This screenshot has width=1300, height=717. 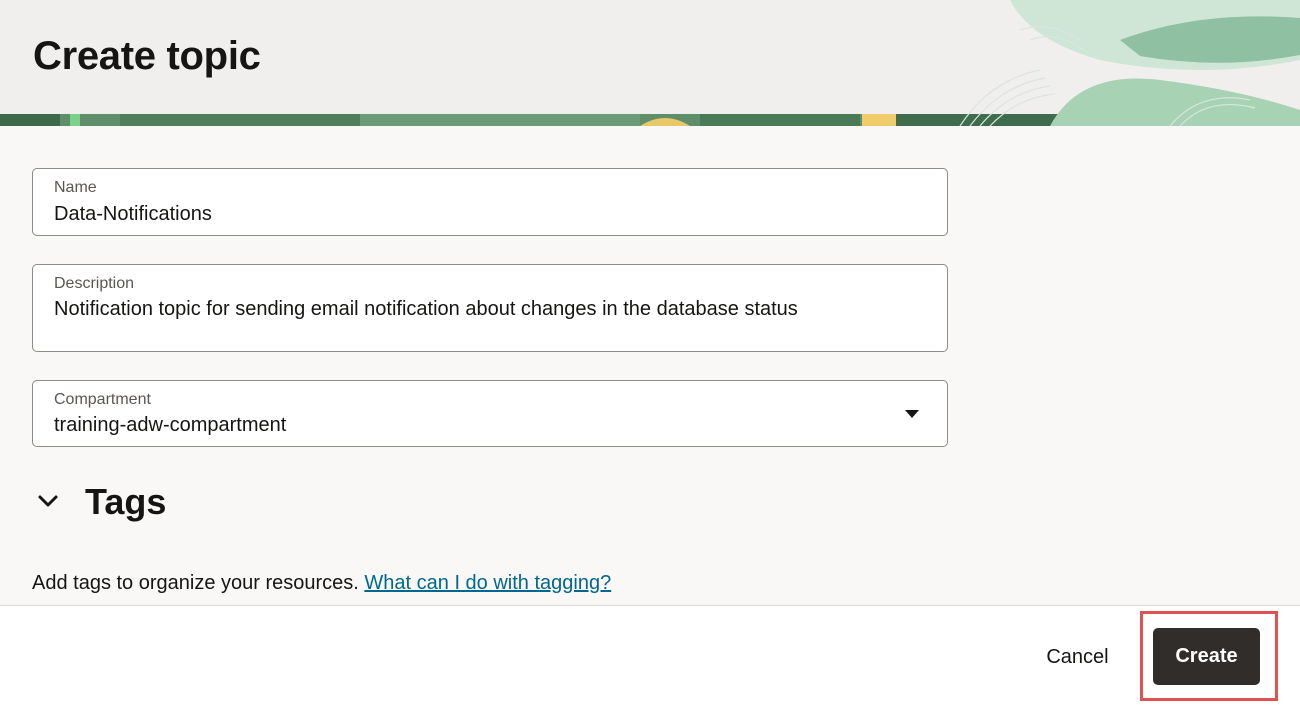 What do you see at coordinates (490, 202) in the screenshot?
I see `name-field: Name` at bounding box center [490, 202].